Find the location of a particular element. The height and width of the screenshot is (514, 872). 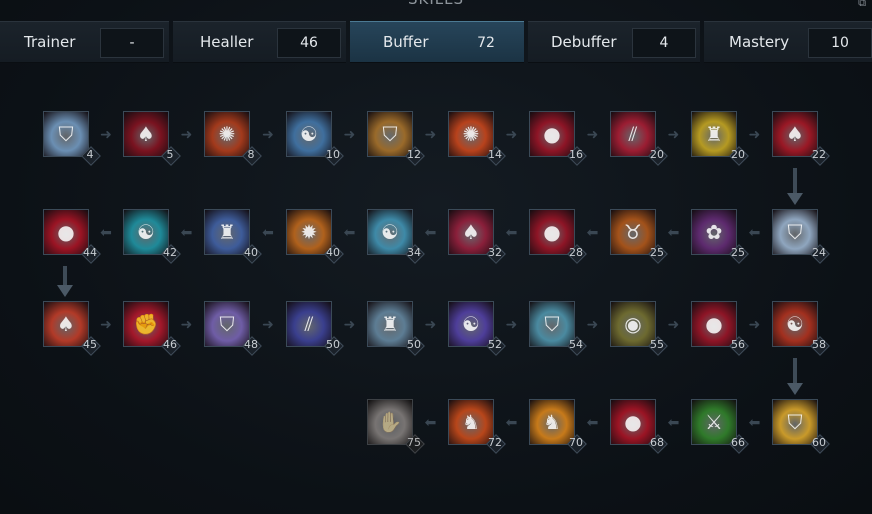

level-badge: 52 is located at coordinates (495, 346).